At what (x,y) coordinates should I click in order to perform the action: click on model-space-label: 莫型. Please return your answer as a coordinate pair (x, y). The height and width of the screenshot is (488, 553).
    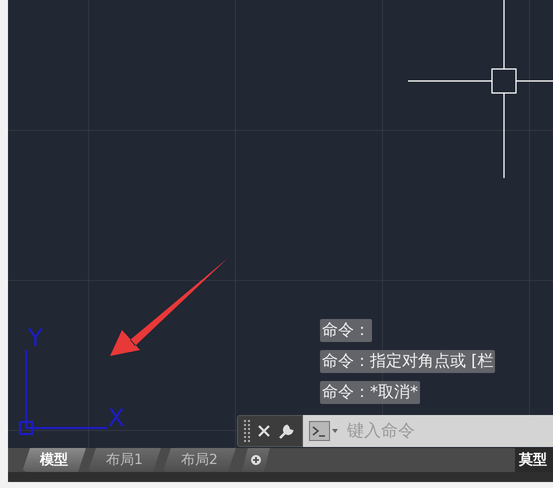
    Looking at the image, I should click on (534, 460).